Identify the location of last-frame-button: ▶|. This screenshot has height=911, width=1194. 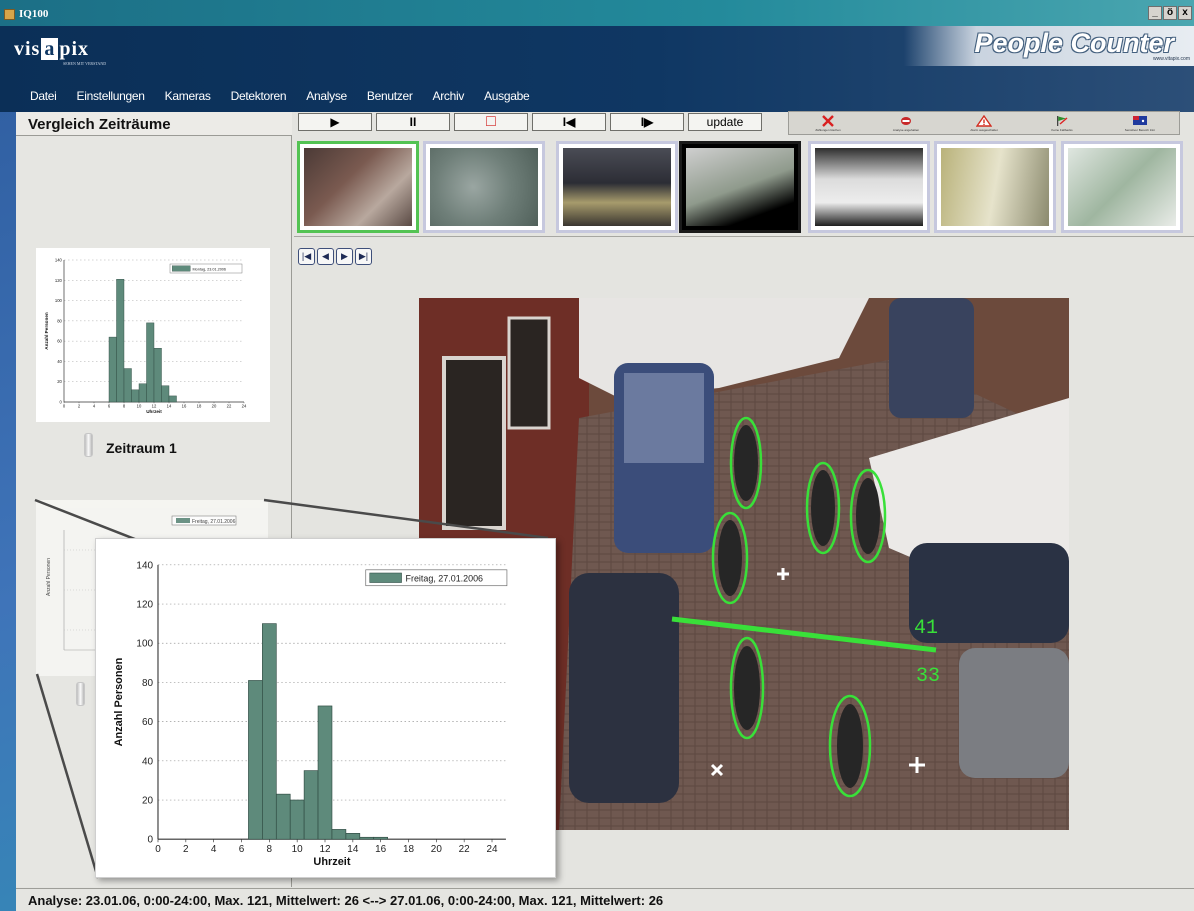
(363, 256).